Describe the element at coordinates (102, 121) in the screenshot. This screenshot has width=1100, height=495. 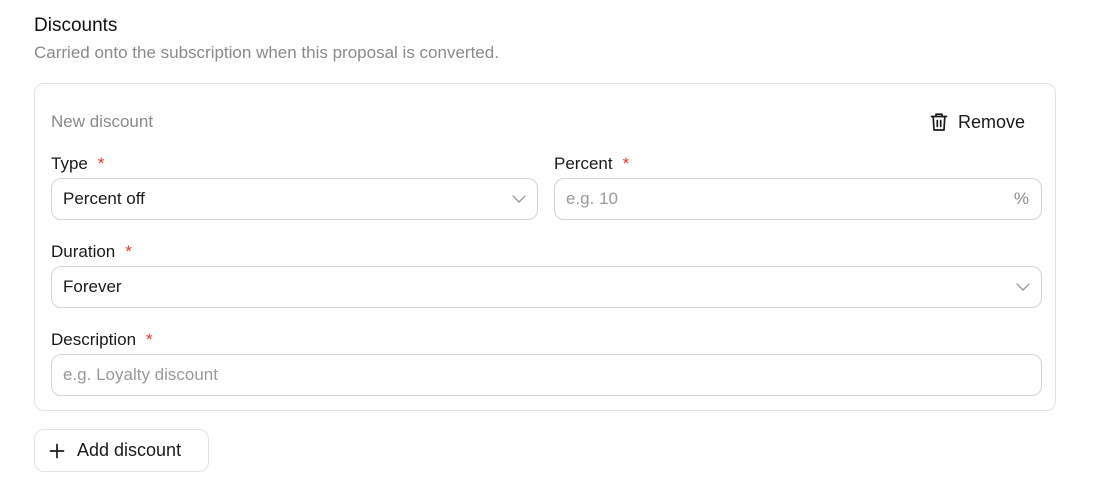
I see `discount-card-title: New discount` at that location.